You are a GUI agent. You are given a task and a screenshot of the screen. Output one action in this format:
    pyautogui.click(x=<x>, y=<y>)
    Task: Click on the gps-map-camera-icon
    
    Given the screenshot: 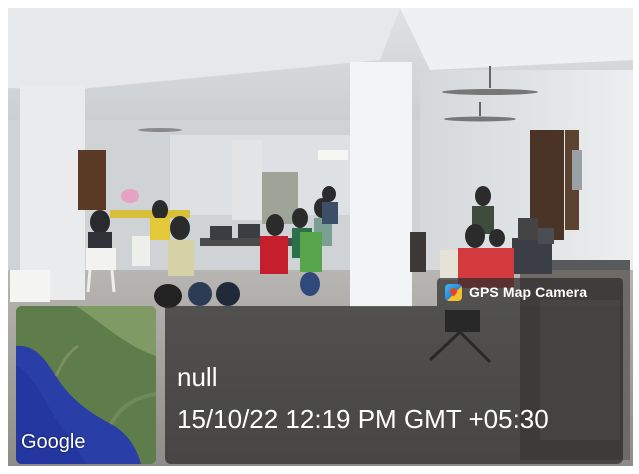 What is the action you would take?
    pyautogui.click(x=453, y=292)
    